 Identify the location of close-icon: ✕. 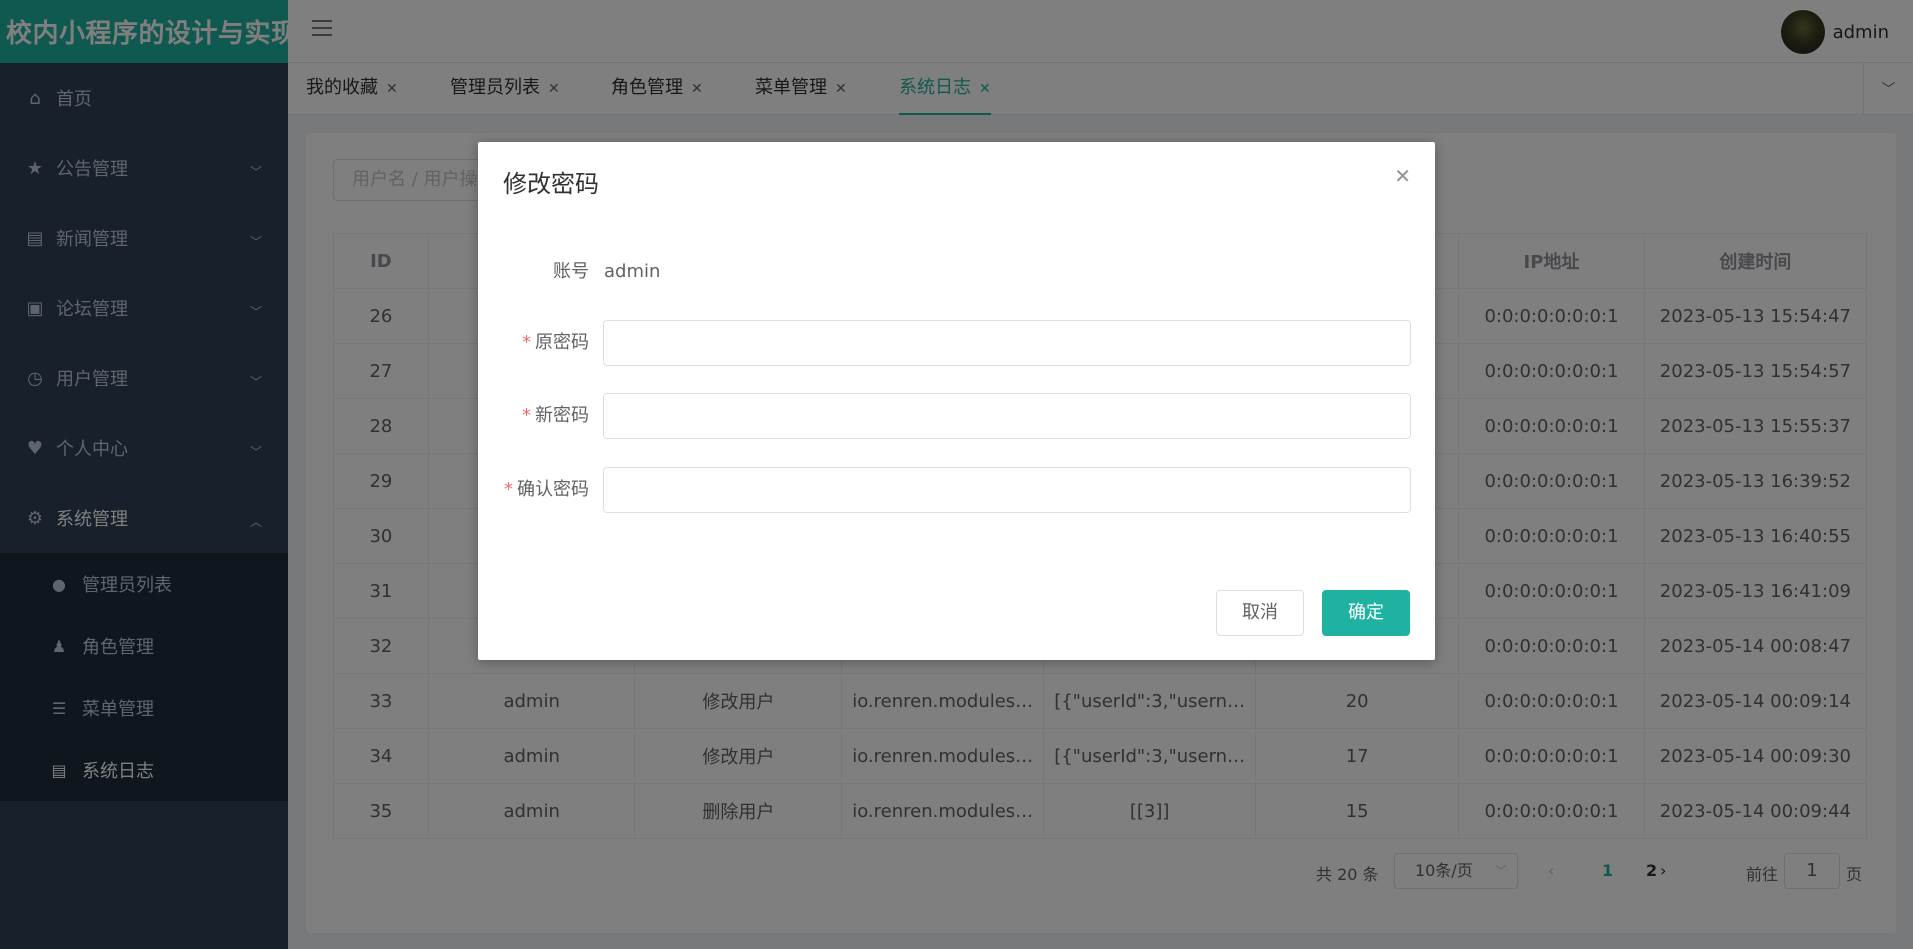
(1402, 176).